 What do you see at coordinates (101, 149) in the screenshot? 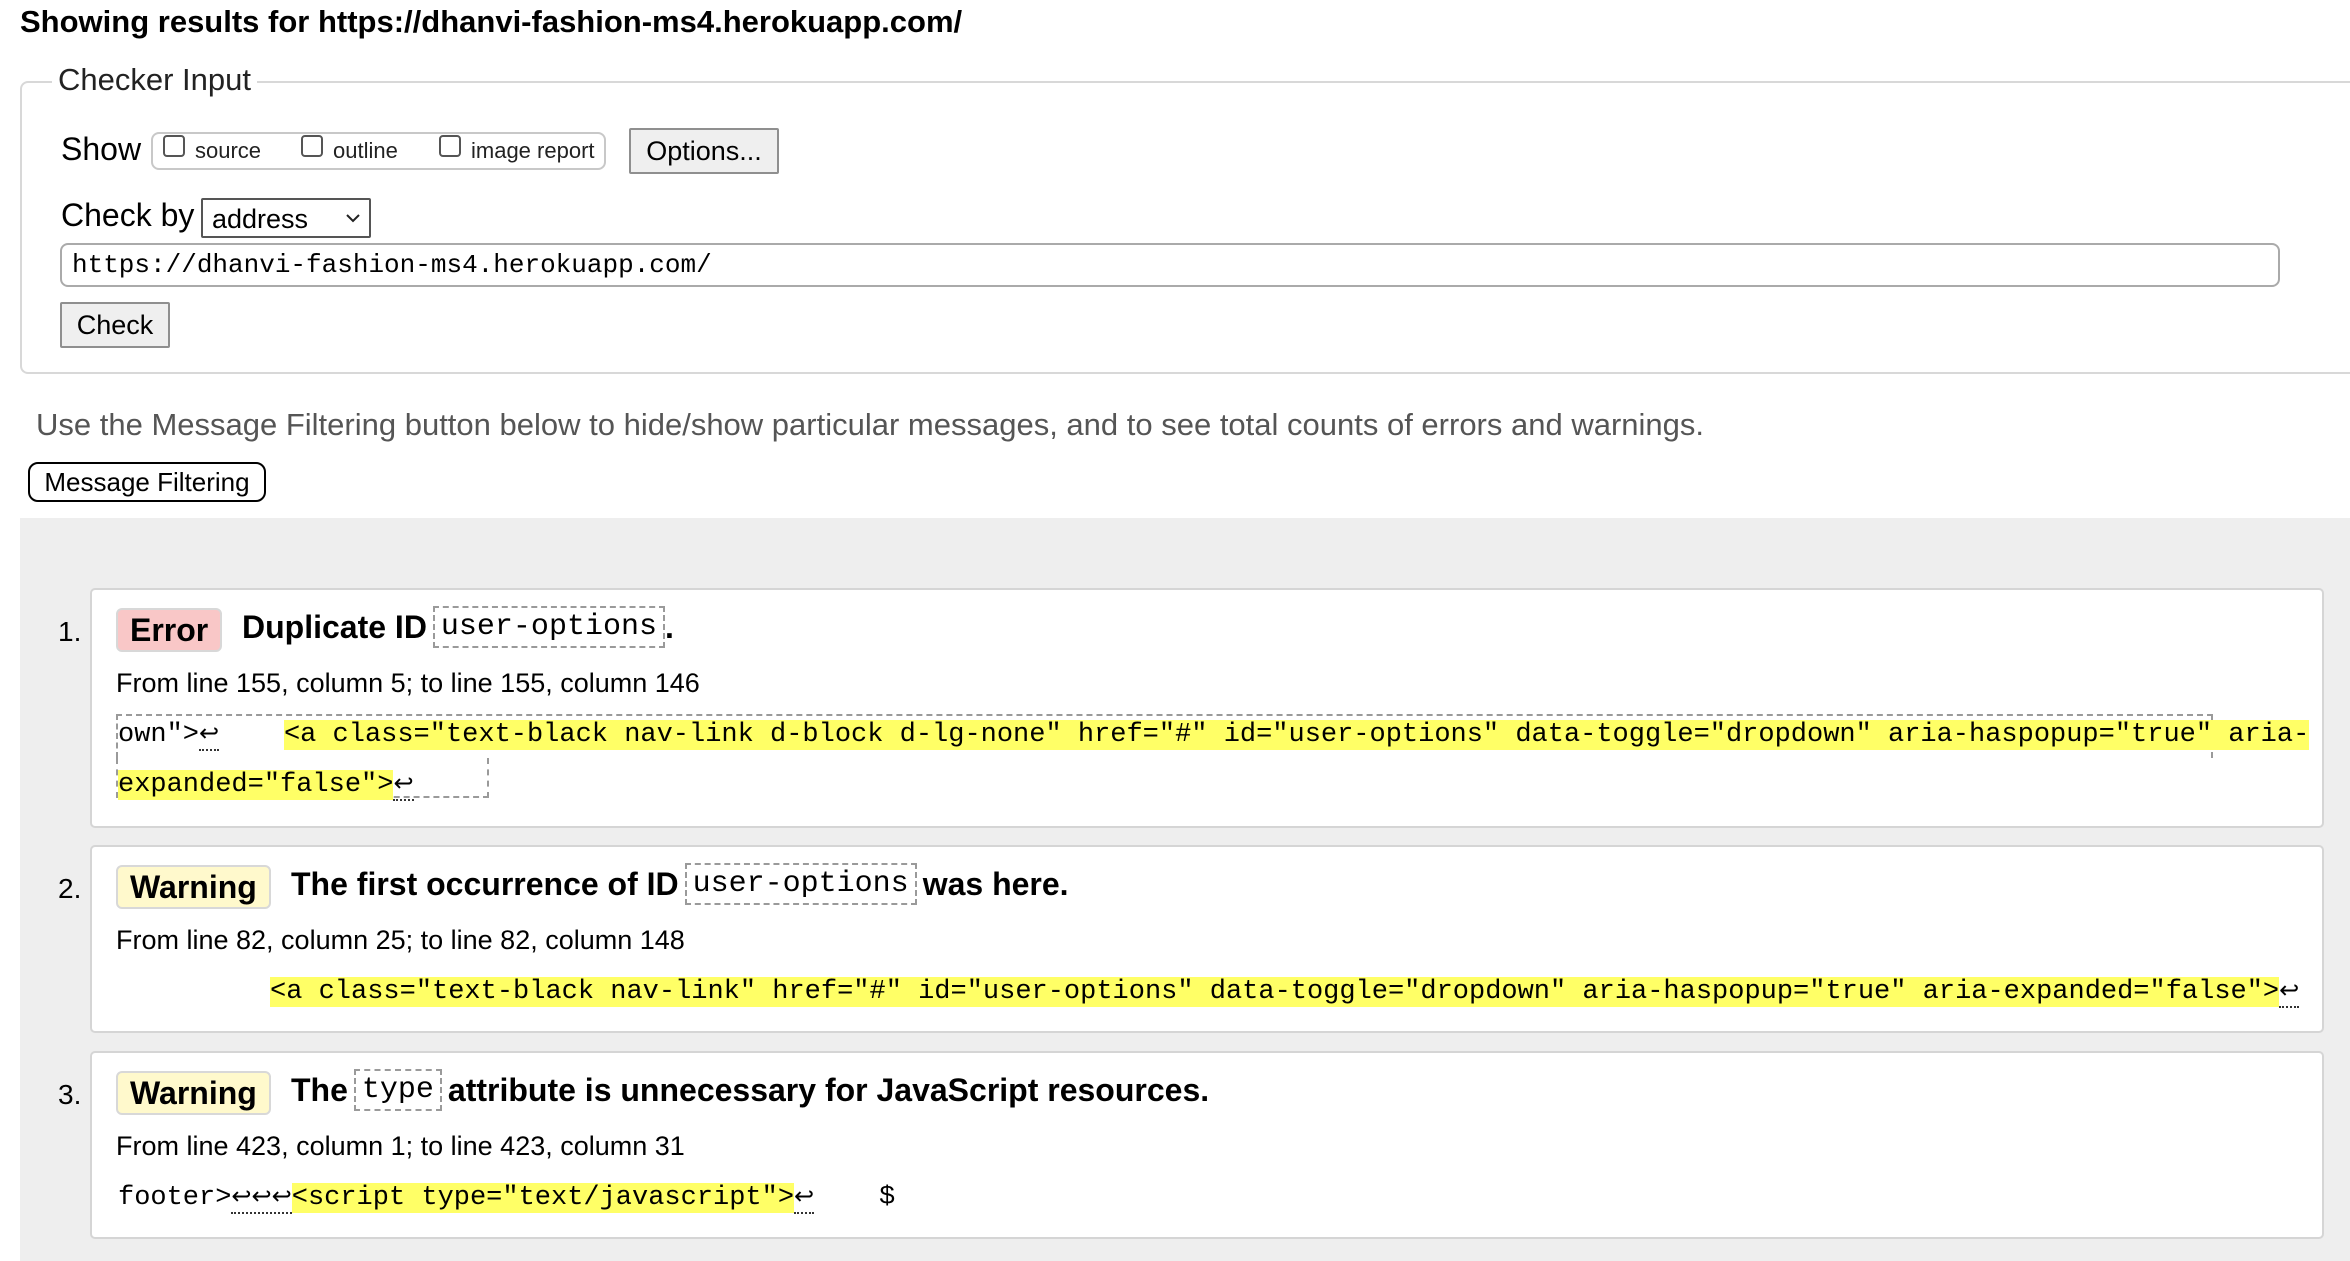
I see `show-label: Show` at bounding box center [101, 149].